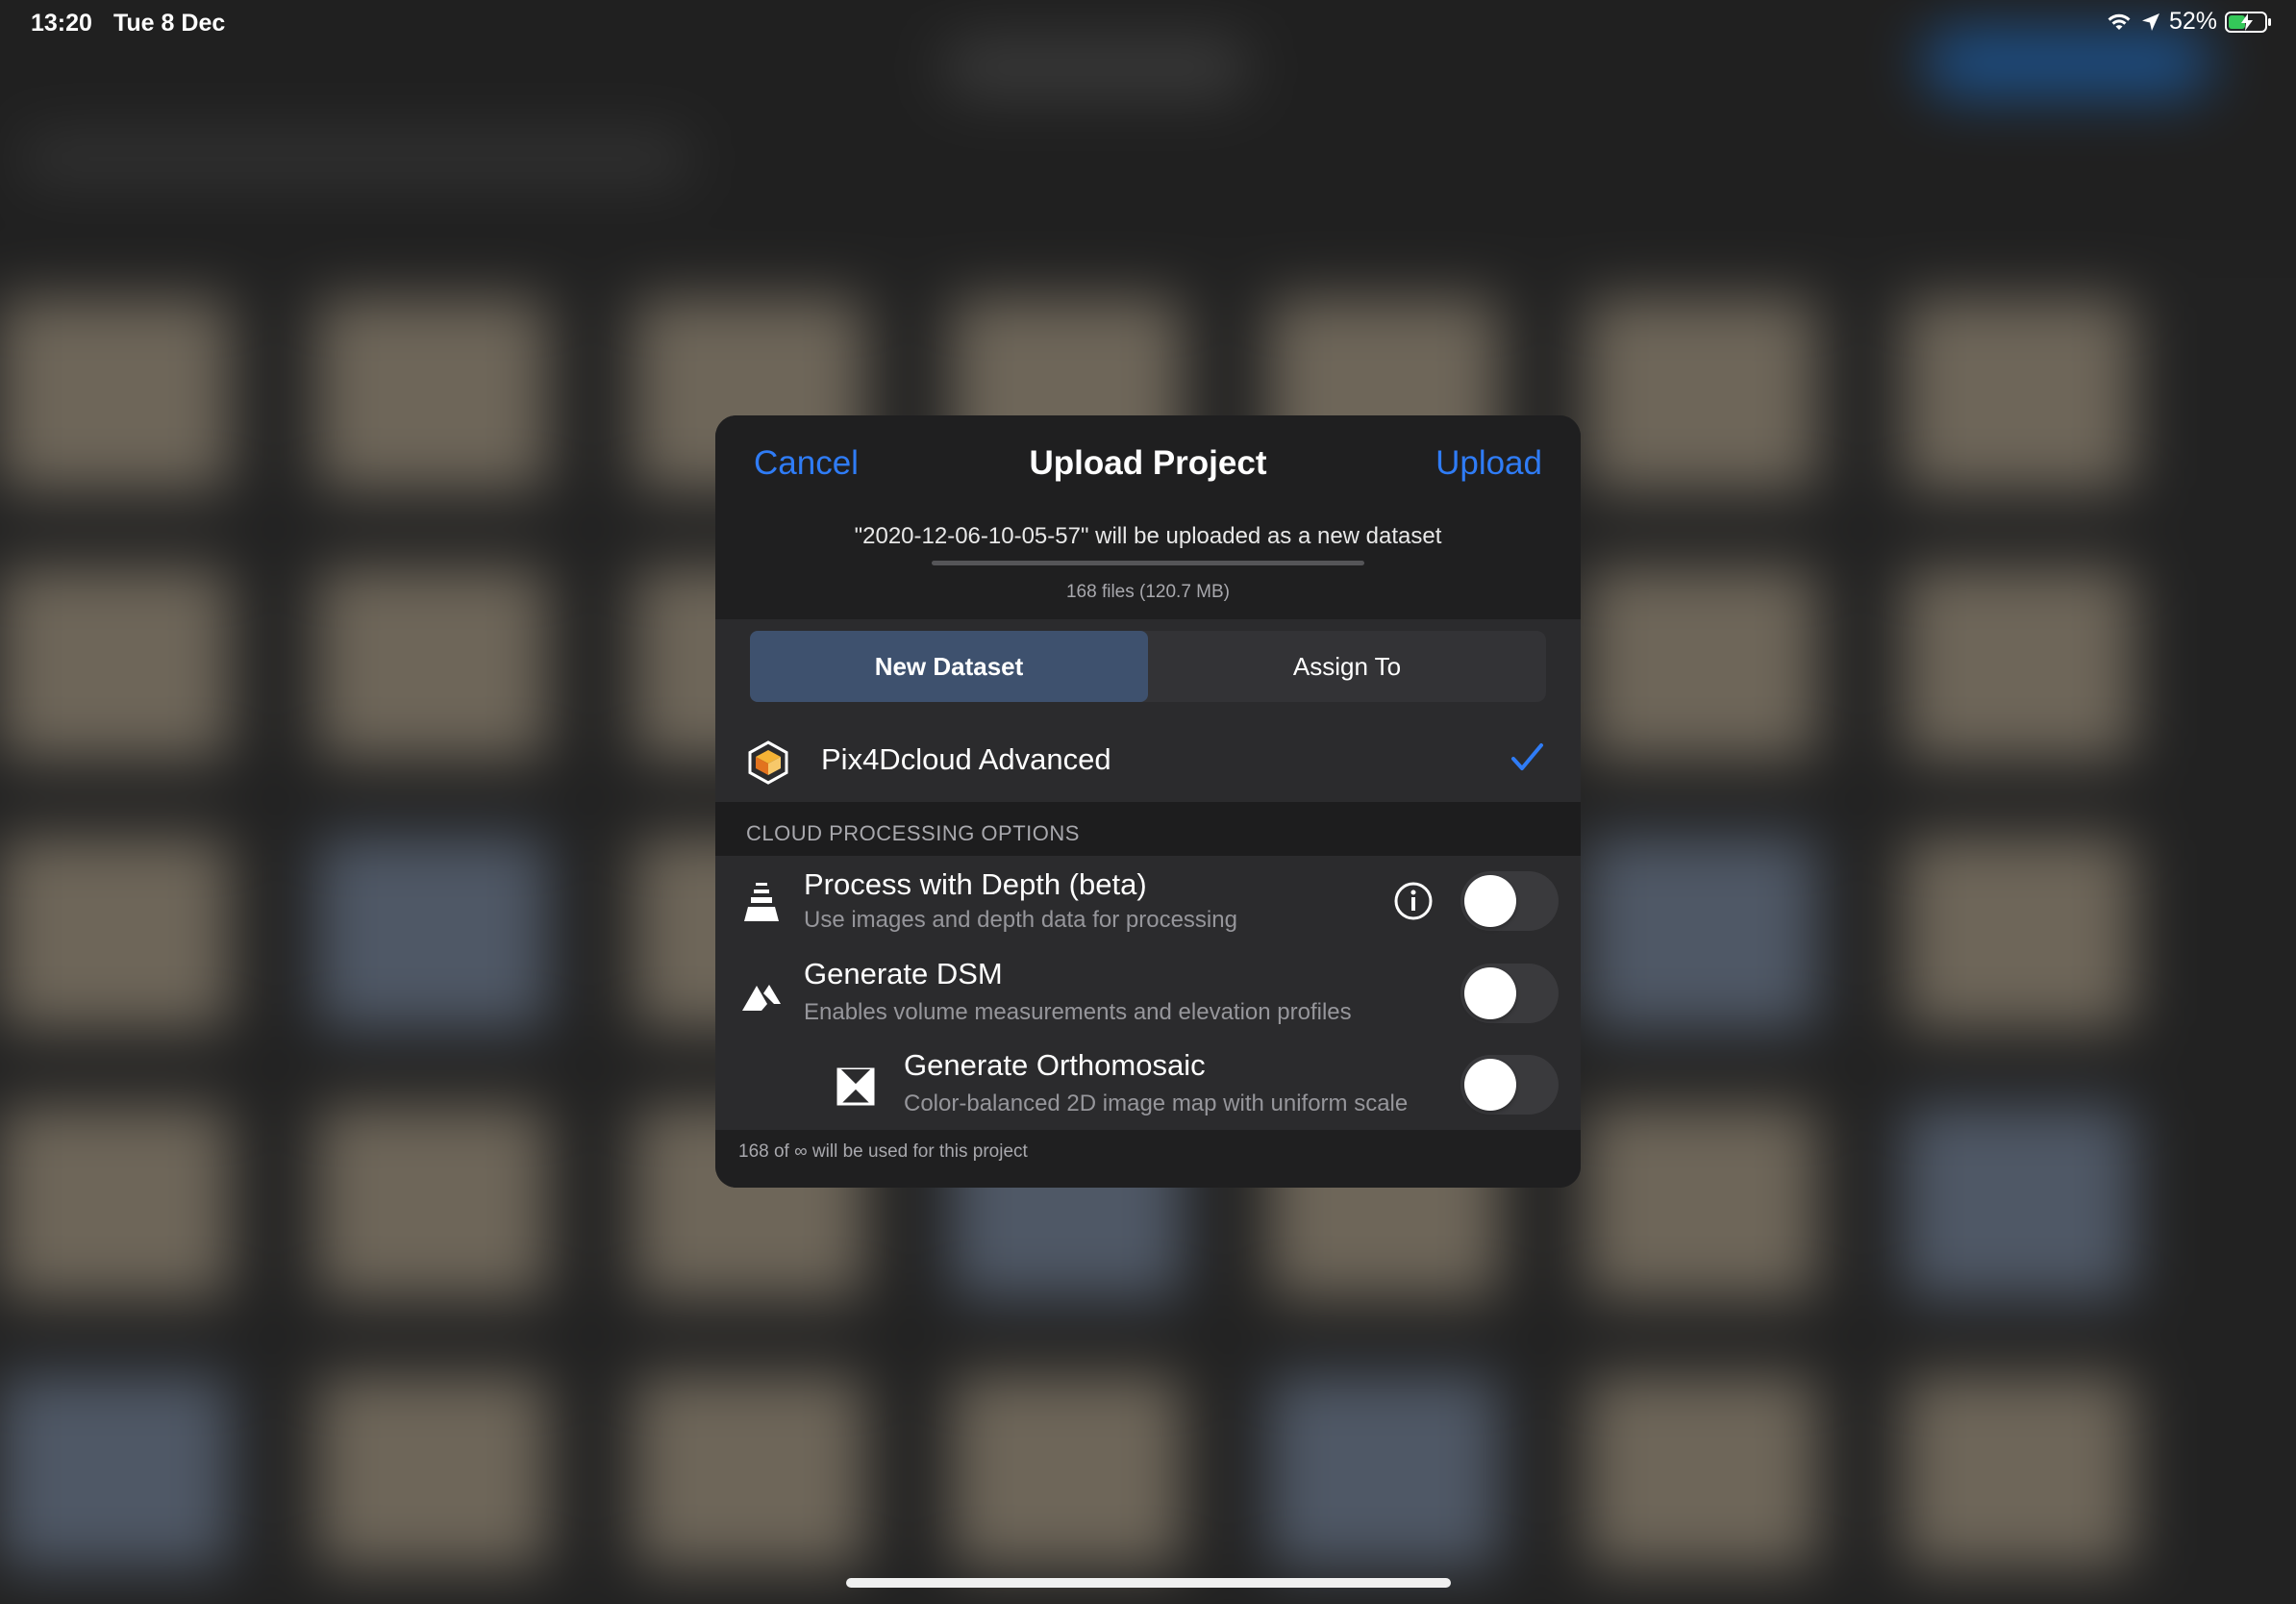  Describe the element at coordinates (768, 762) in the screenshot. I see `pix4dcloud-logo-icon` at that location.